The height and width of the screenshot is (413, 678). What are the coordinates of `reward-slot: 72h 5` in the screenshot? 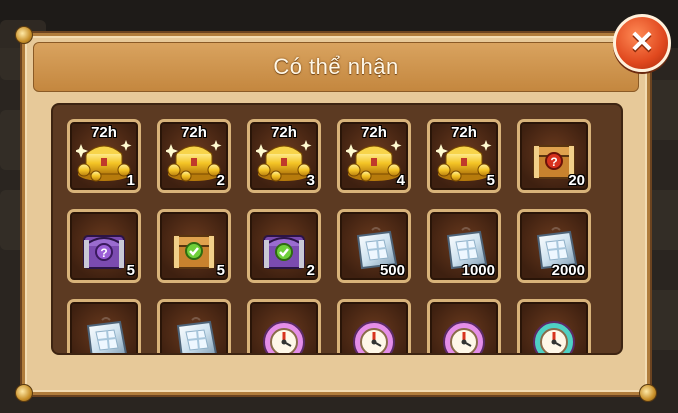 It's located at (464, 156).